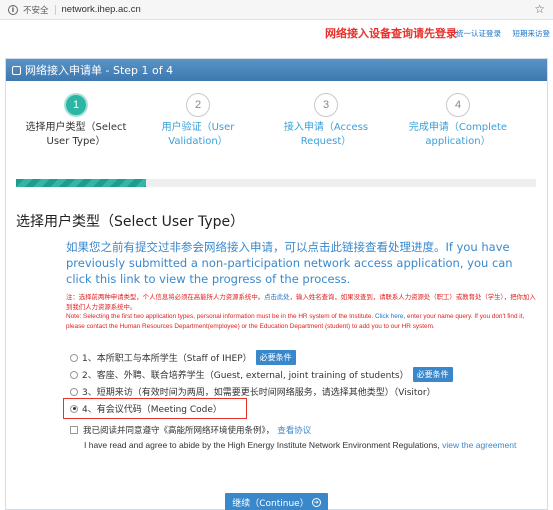 Image resolution: width=553 pixels, height=510 pixels. I want to click on step-1-number: 1, so click(76, 105).